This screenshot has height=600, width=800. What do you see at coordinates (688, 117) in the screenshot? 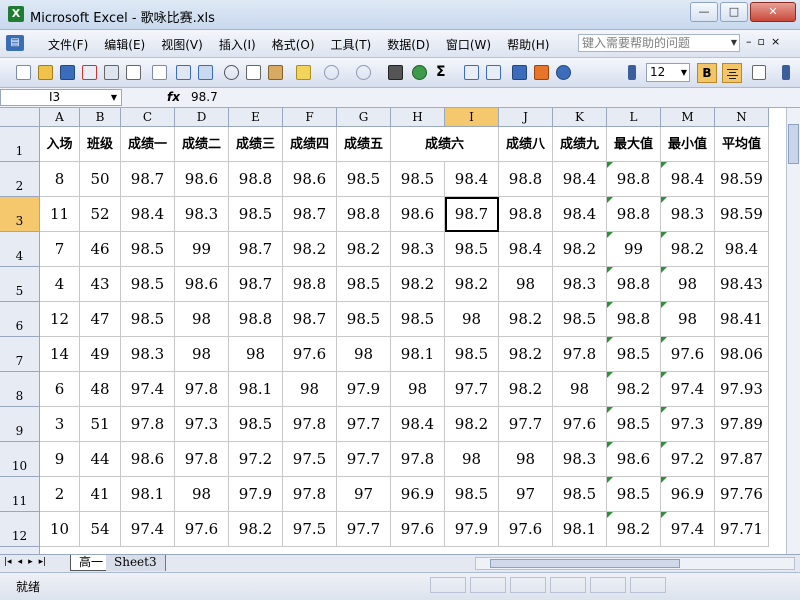
I see `column-header: M` at bounding box center [688, 117].